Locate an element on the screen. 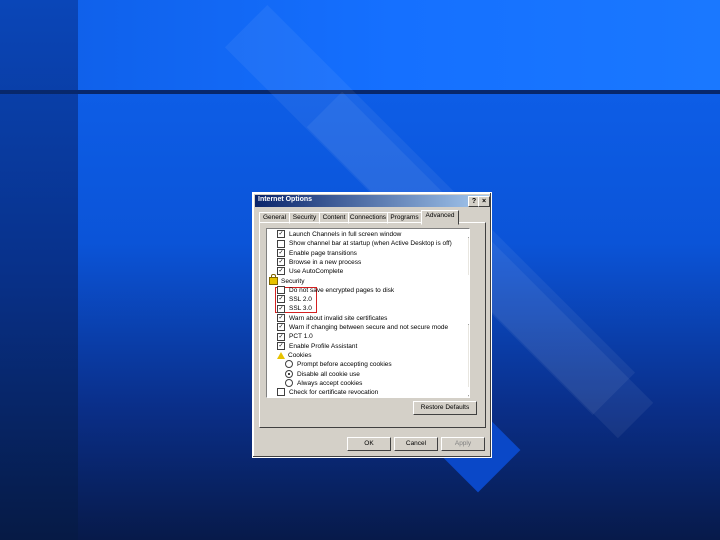 This screenshot has height=540, width=720. setting-label: Check for certificate revocation is located at coordinates (334, 393).